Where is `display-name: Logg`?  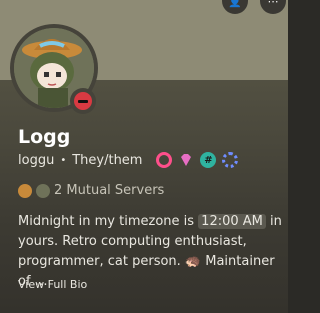
display-name: Logg is located at coordinates (44, 137).